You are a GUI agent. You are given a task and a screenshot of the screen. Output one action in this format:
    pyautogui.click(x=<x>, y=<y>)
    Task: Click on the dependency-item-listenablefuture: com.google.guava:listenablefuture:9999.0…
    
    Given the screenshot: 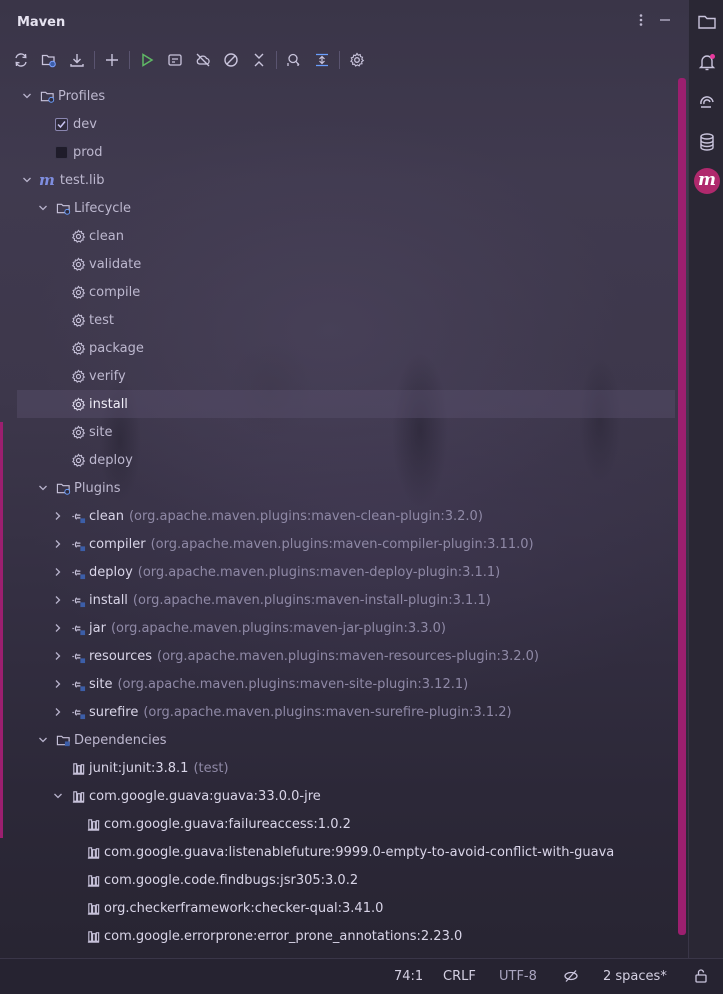 What is the action you would take?
    pyautogui.click(x=338, y=852)
    